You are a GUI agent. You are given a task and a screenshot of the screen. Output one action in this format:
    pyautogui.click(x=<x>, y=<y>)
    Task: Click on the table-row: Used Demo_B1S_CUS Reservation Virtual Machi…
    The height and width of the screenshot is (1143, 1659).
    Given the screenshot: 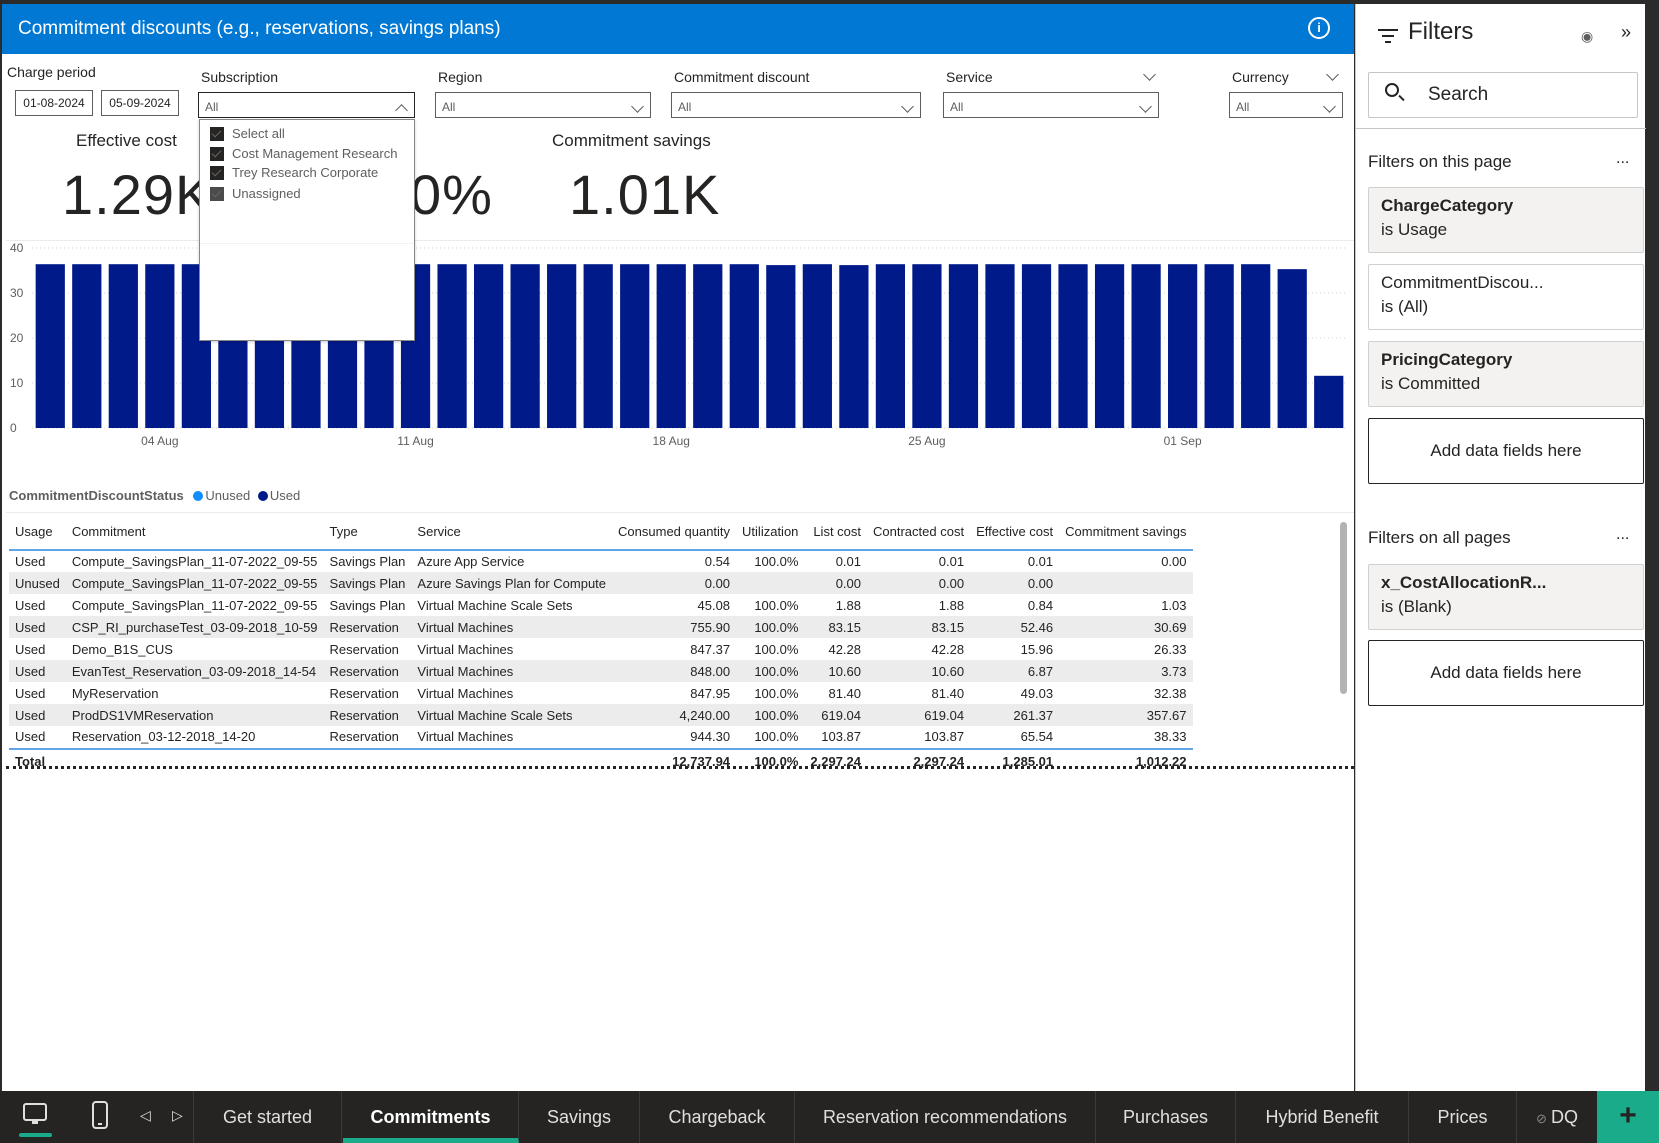 What is the action you would take?
    pyautogui.click(x=601, y=649)
    